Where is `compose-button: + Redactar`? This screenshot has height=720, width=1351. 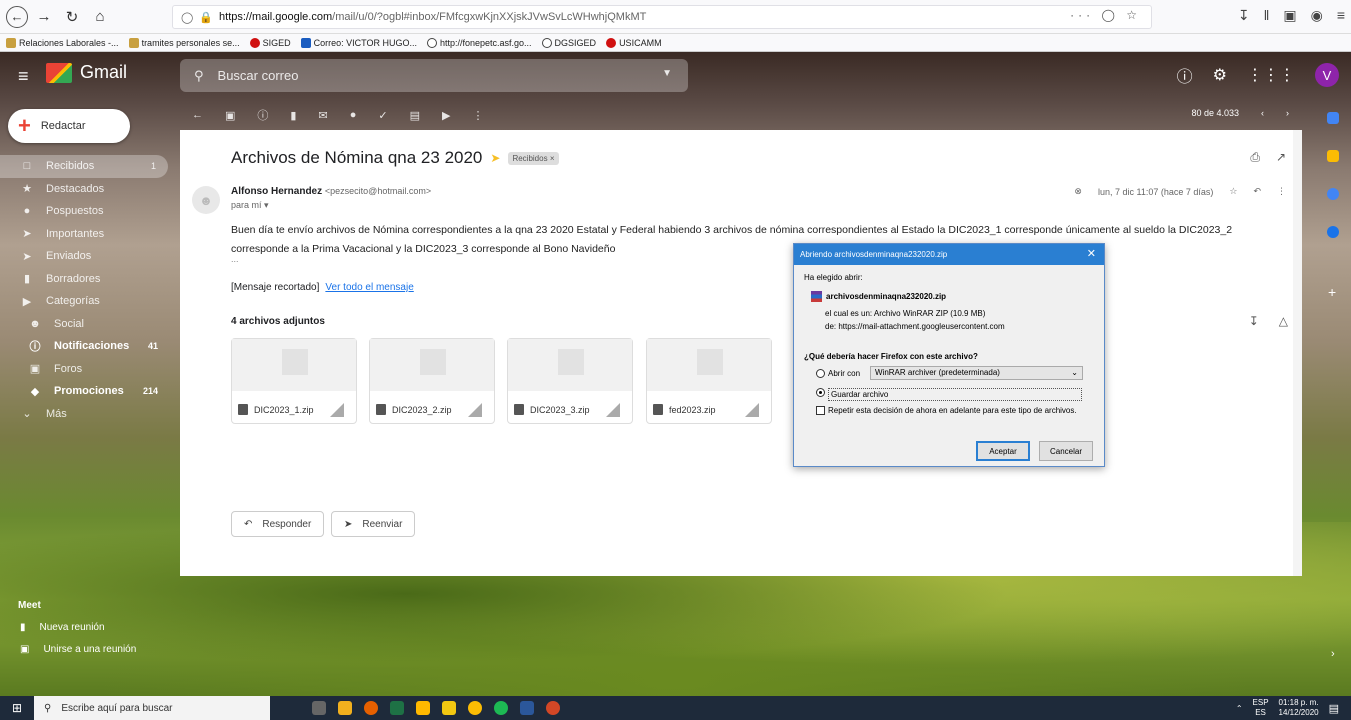 compose-button: + Redactar is located at coordinates (69, 126).